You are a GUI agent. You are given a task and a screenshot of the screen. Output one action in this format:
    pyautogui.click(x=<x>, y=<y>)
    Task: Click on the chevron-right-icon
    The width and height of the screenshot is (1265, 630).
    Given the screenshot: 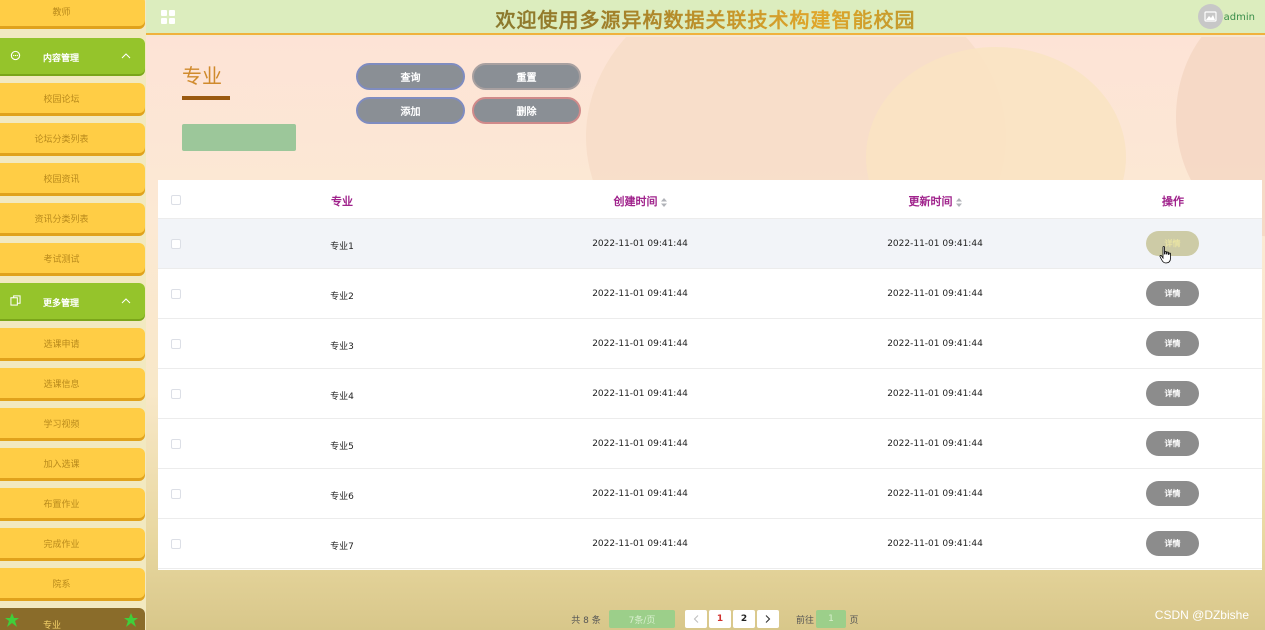 What is the action you would take?
    pyautogui.click(x=768, y=619)
    